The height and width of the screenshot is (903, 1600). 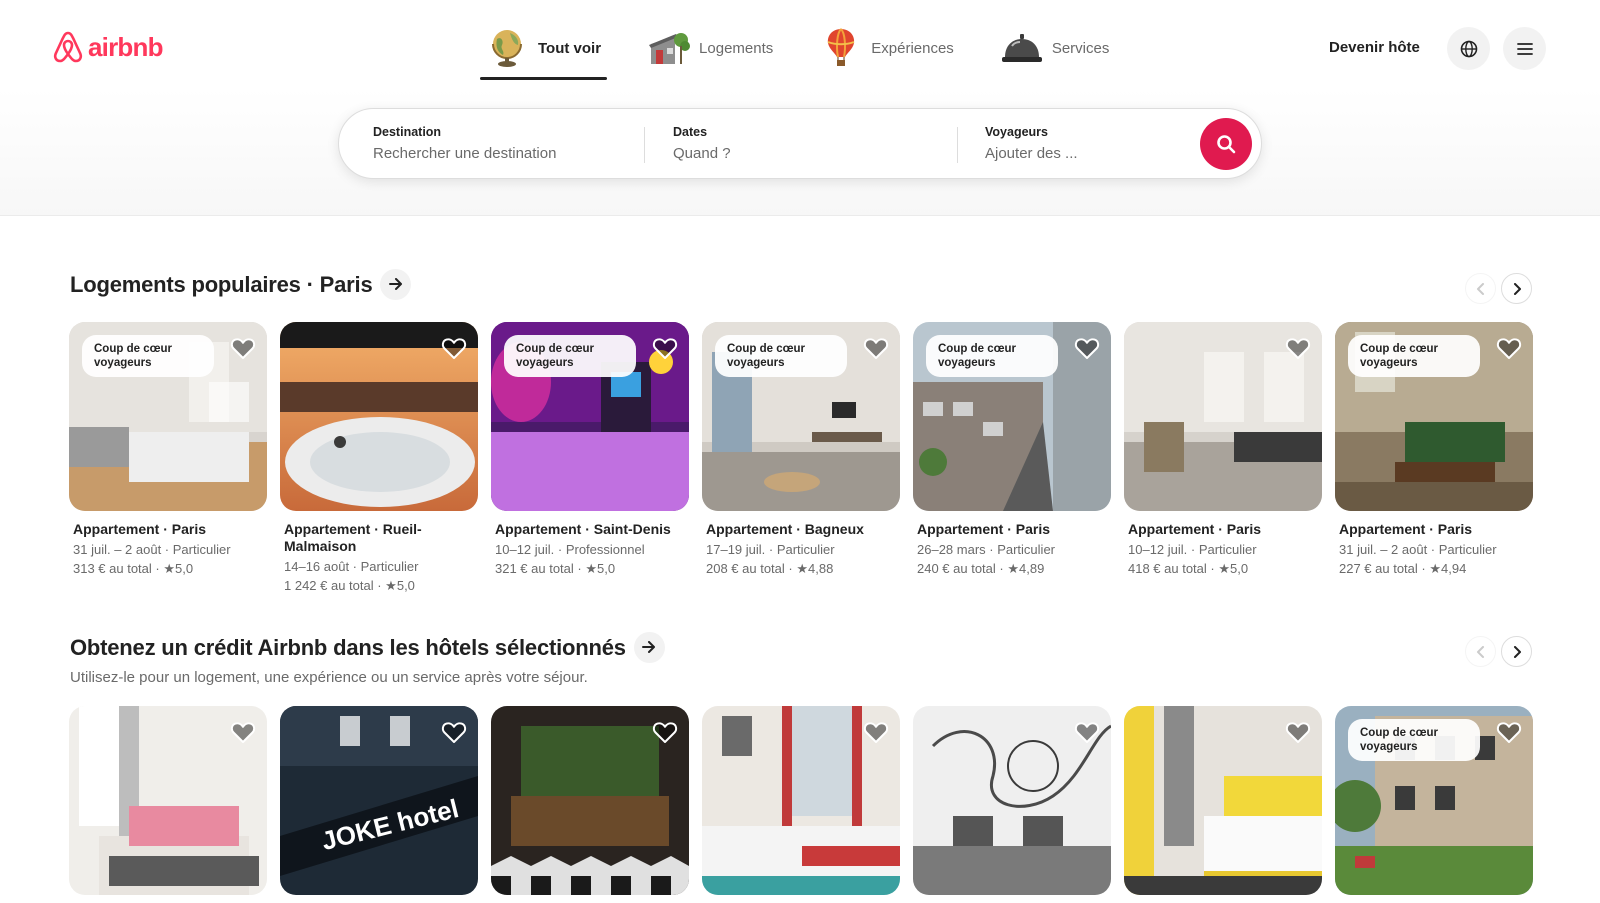 What do you see at coordinates (702, 153) in the screenshot?
I see `dates-placeholder: Quand ?` at bounding box center [702, 153].